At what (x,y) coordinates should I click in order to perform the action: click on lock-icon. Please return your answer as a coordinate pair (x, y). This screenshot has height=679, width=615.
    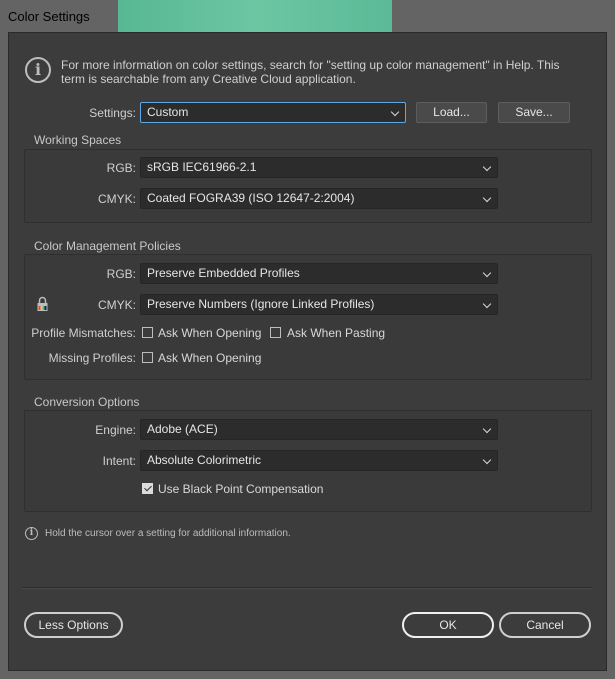
    Looking at the image, I should click on (42, 303).